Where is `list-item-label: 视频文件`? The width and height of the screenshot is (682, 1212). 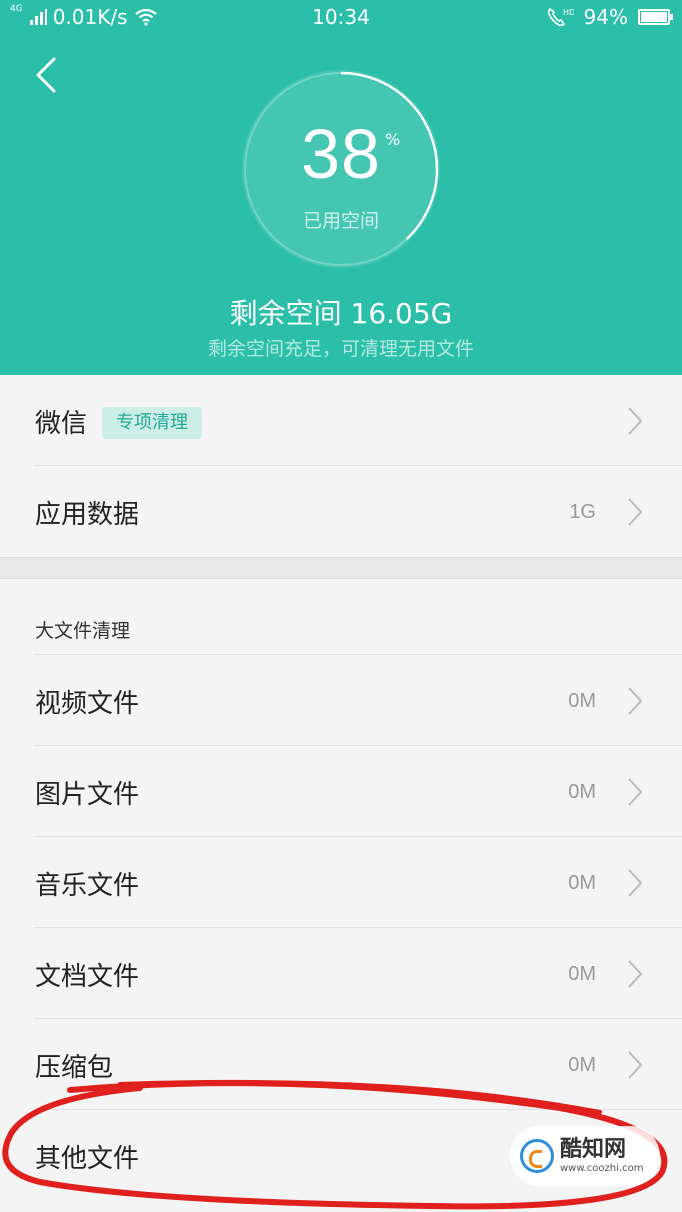 list-item-label: 视频文件 is located at coordinates (87, 704).